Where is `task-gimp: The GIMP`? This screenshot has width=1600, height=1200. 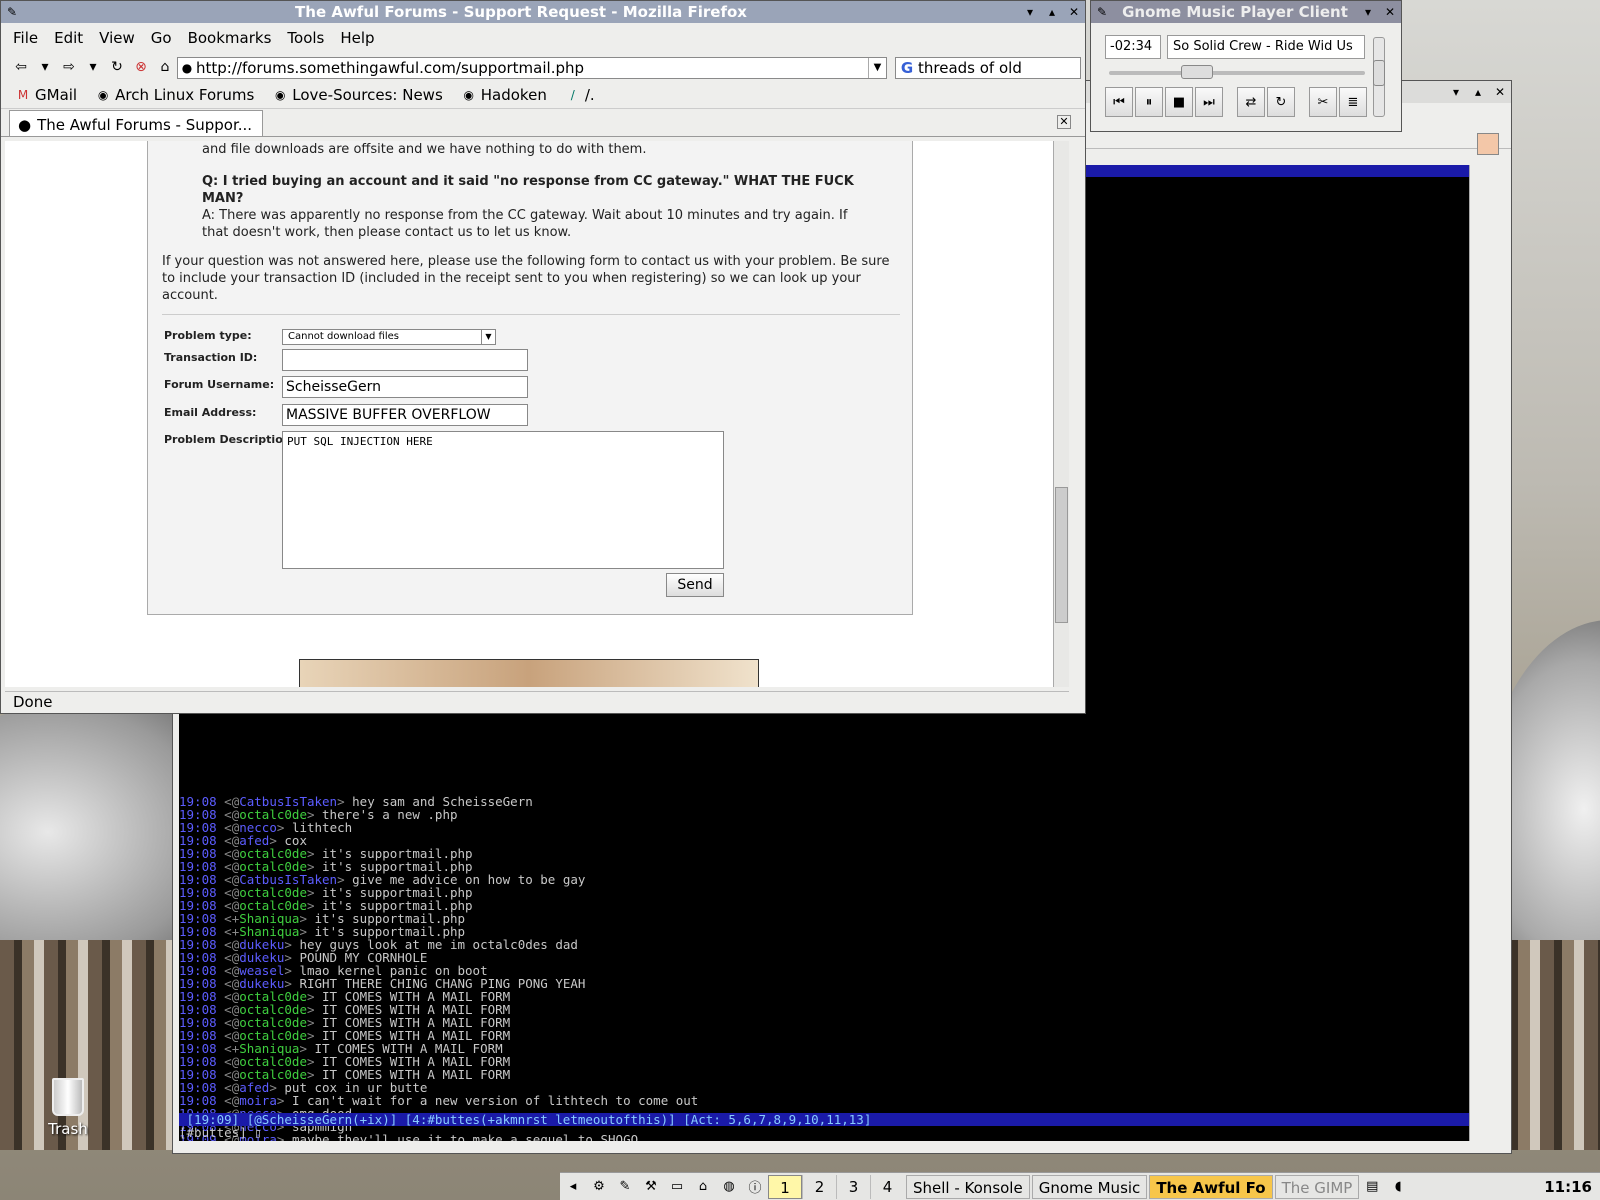
task-gimp: The GIMP is located at coordinates (1317, 1186).